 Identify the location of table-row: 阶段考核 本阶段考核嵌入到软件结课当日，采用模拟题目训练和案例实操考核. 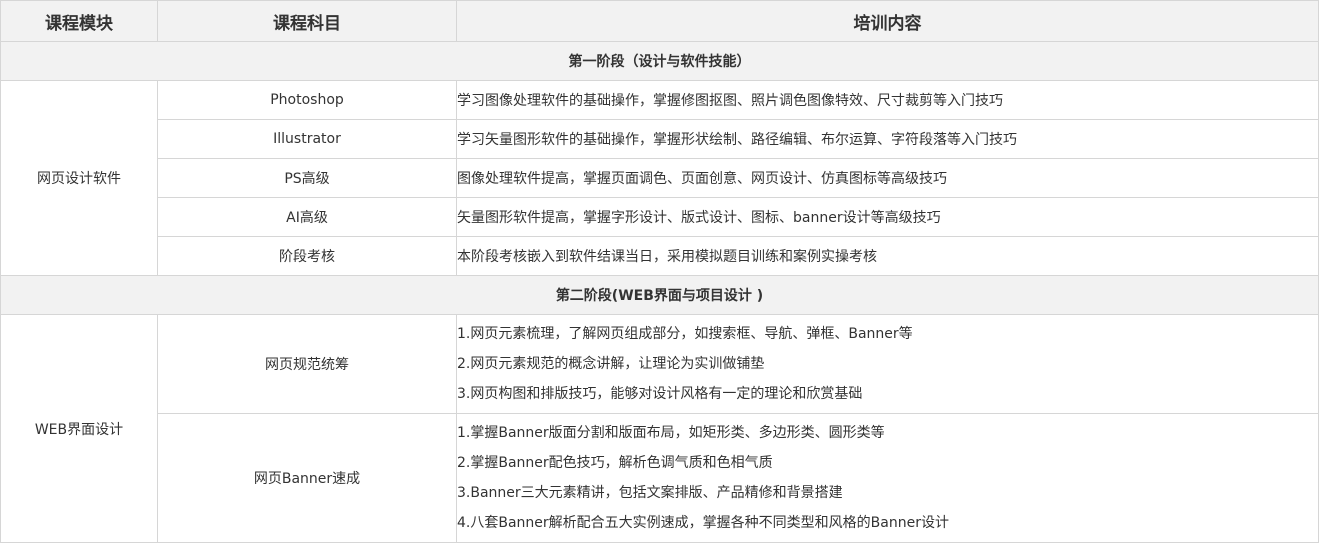
(660, 256).